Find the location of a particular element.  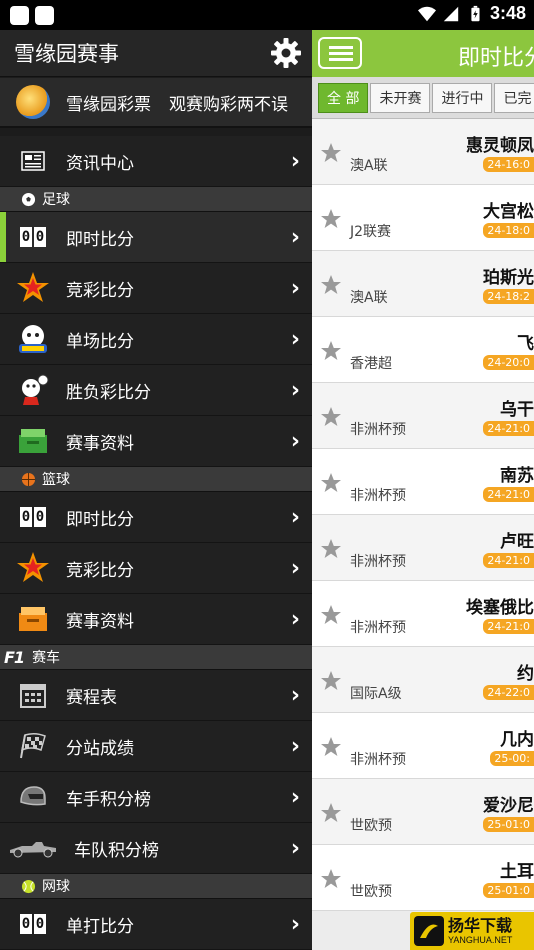

sidebar-item-label: 竞彩比分 is located at coordinates (100, 290).